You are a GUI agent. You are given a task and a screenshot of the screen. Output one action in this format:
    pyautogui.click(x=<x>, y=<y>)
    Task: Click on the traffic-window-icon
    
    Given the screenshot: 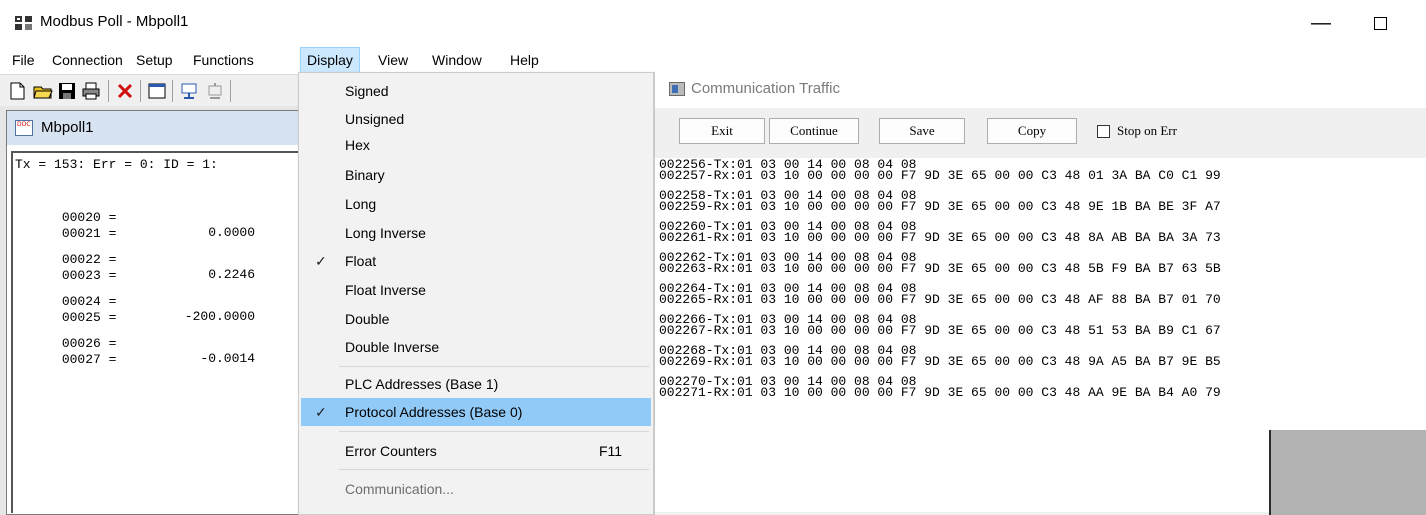 What is the action you would take?
    pyautogui.click(x=677, y=89)
    